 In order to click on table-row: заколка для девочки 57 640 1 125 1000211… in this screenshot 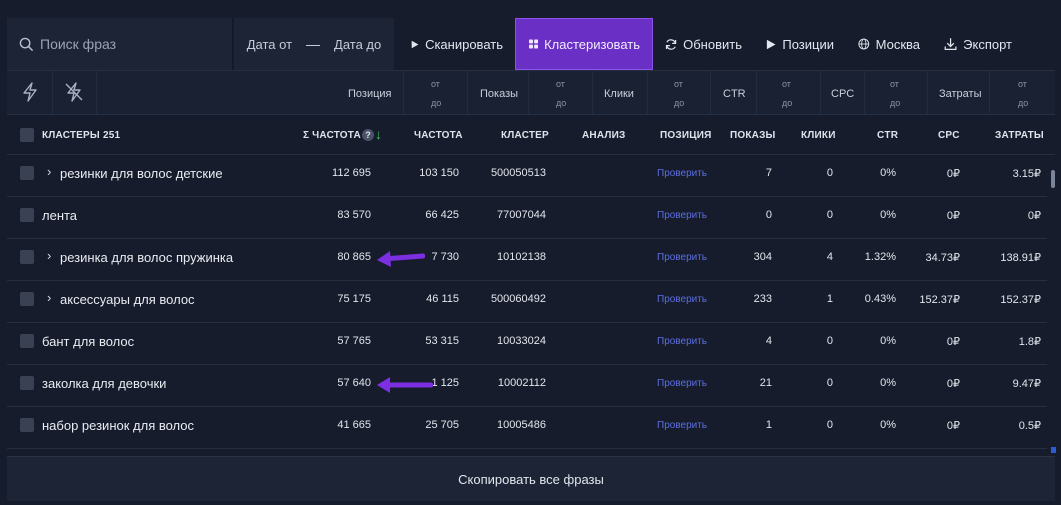, I will do `click(527, 386)`.